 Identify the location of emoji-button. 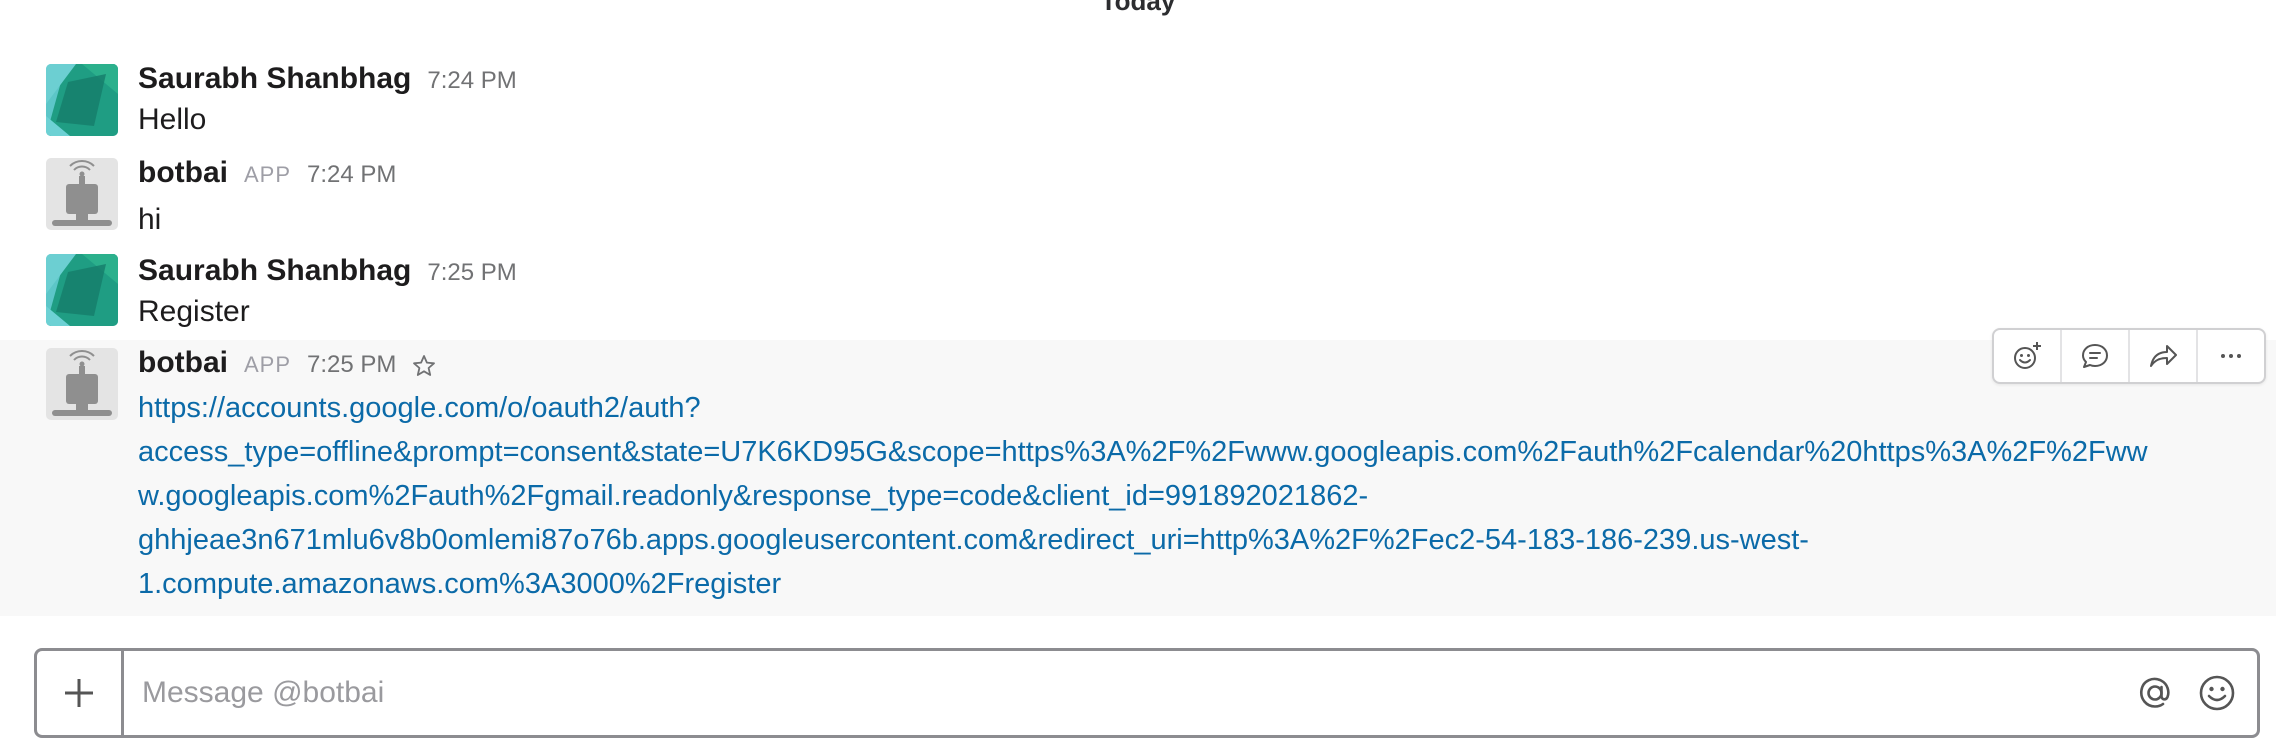
(2217, 693).